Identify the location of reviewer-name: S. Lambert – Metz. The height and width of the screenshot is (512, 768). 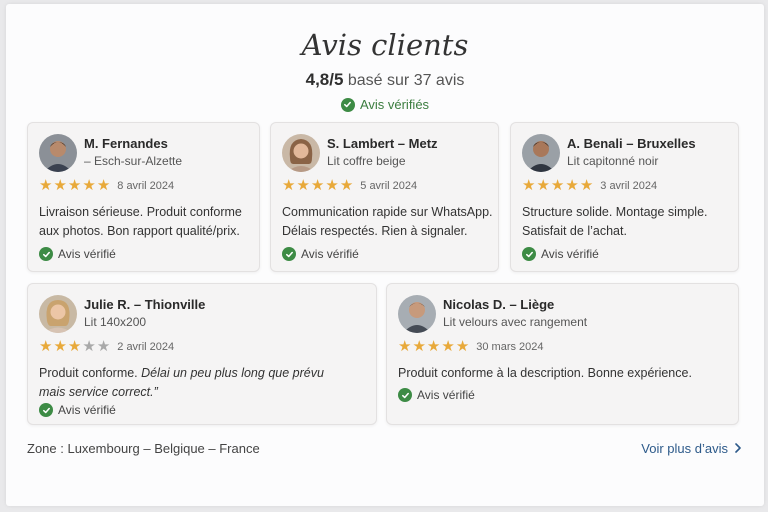
(382, 143).